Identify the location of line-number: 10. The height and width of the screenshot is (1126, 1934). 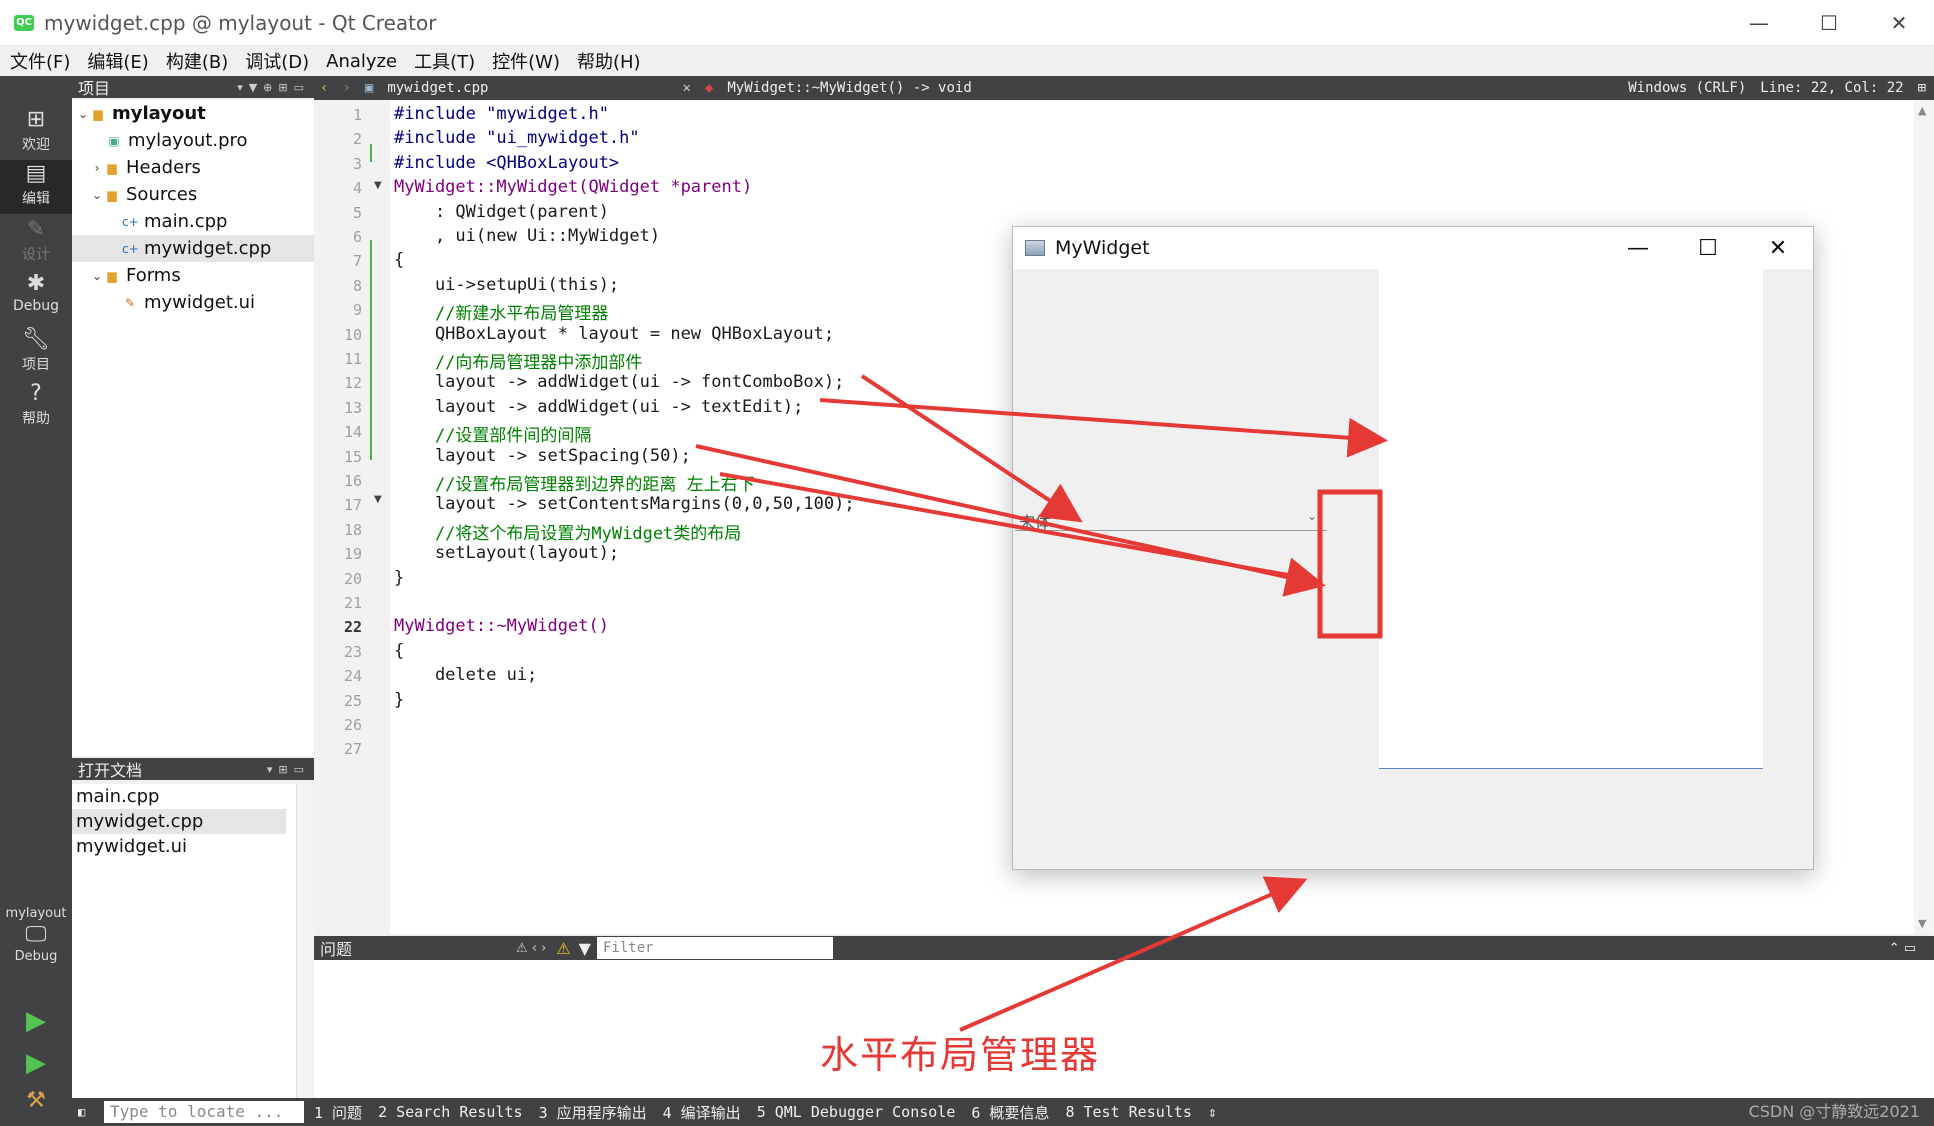
(352, 334).